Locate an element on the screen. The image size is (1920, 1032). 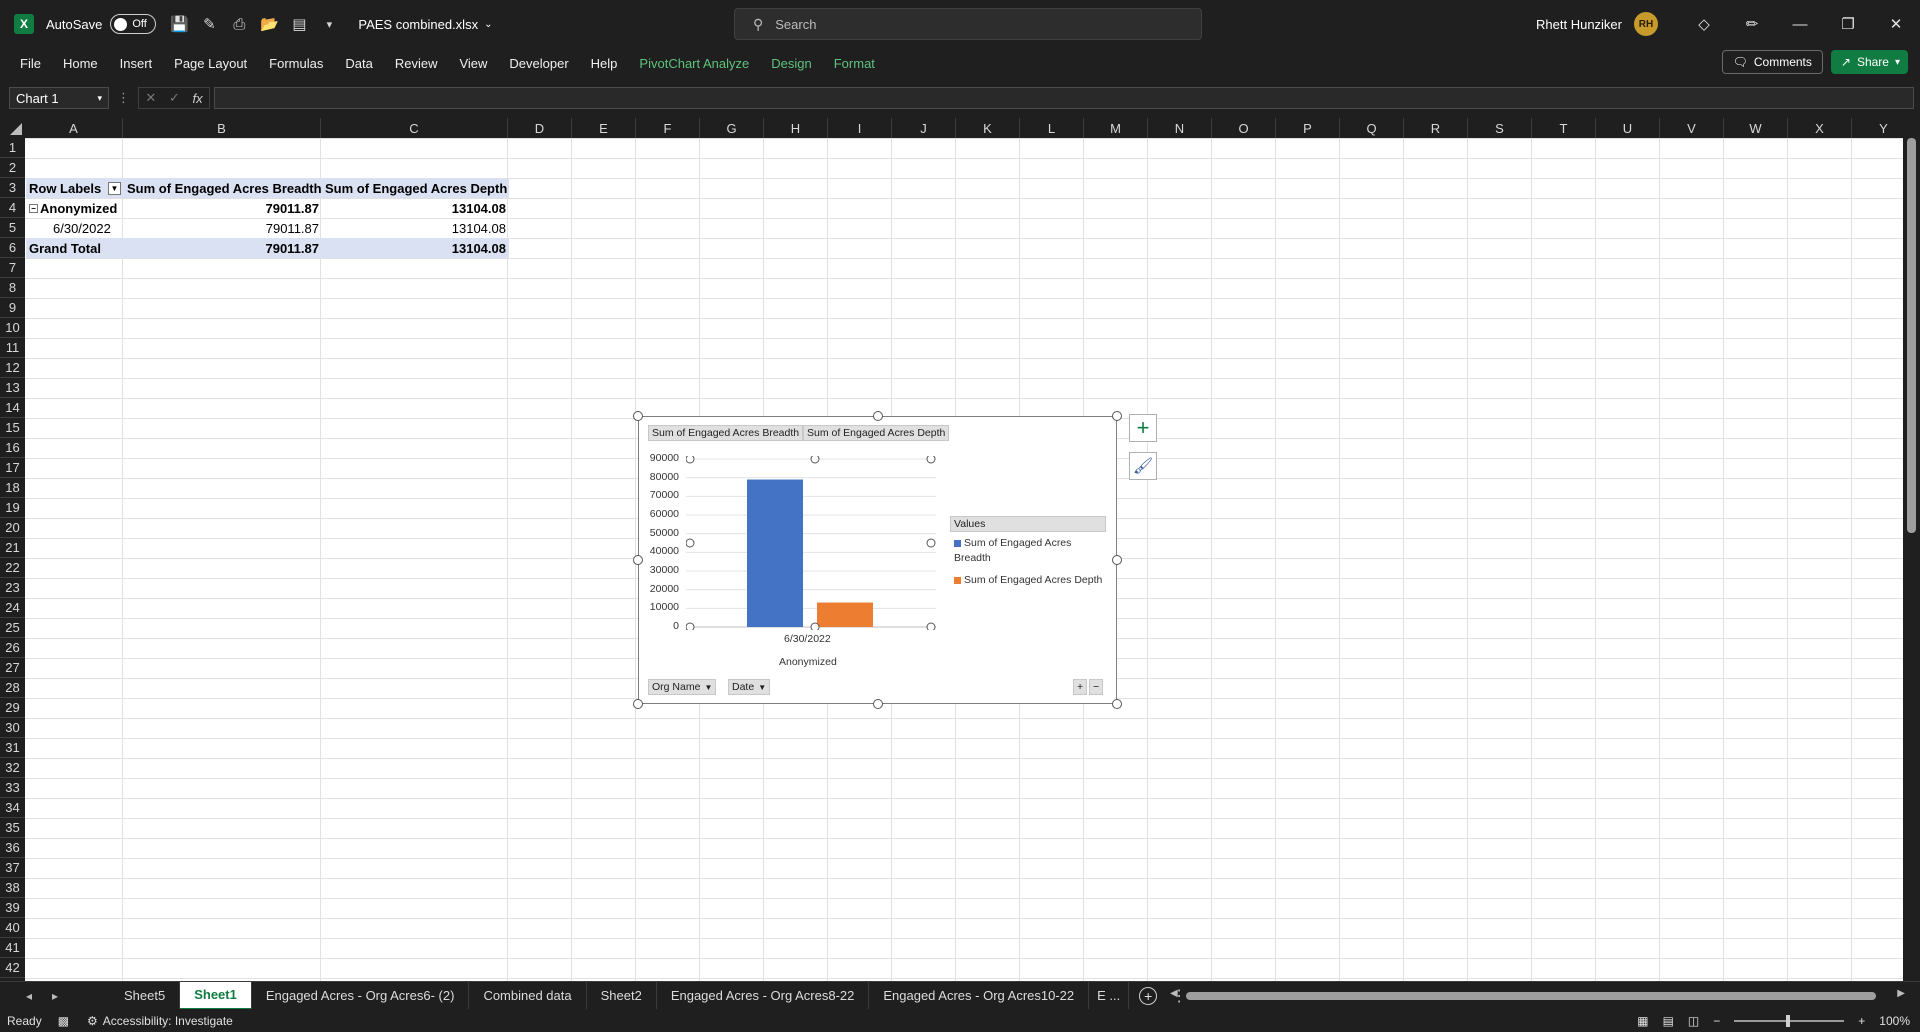
column-header: H is located at coordinates (796, 128).